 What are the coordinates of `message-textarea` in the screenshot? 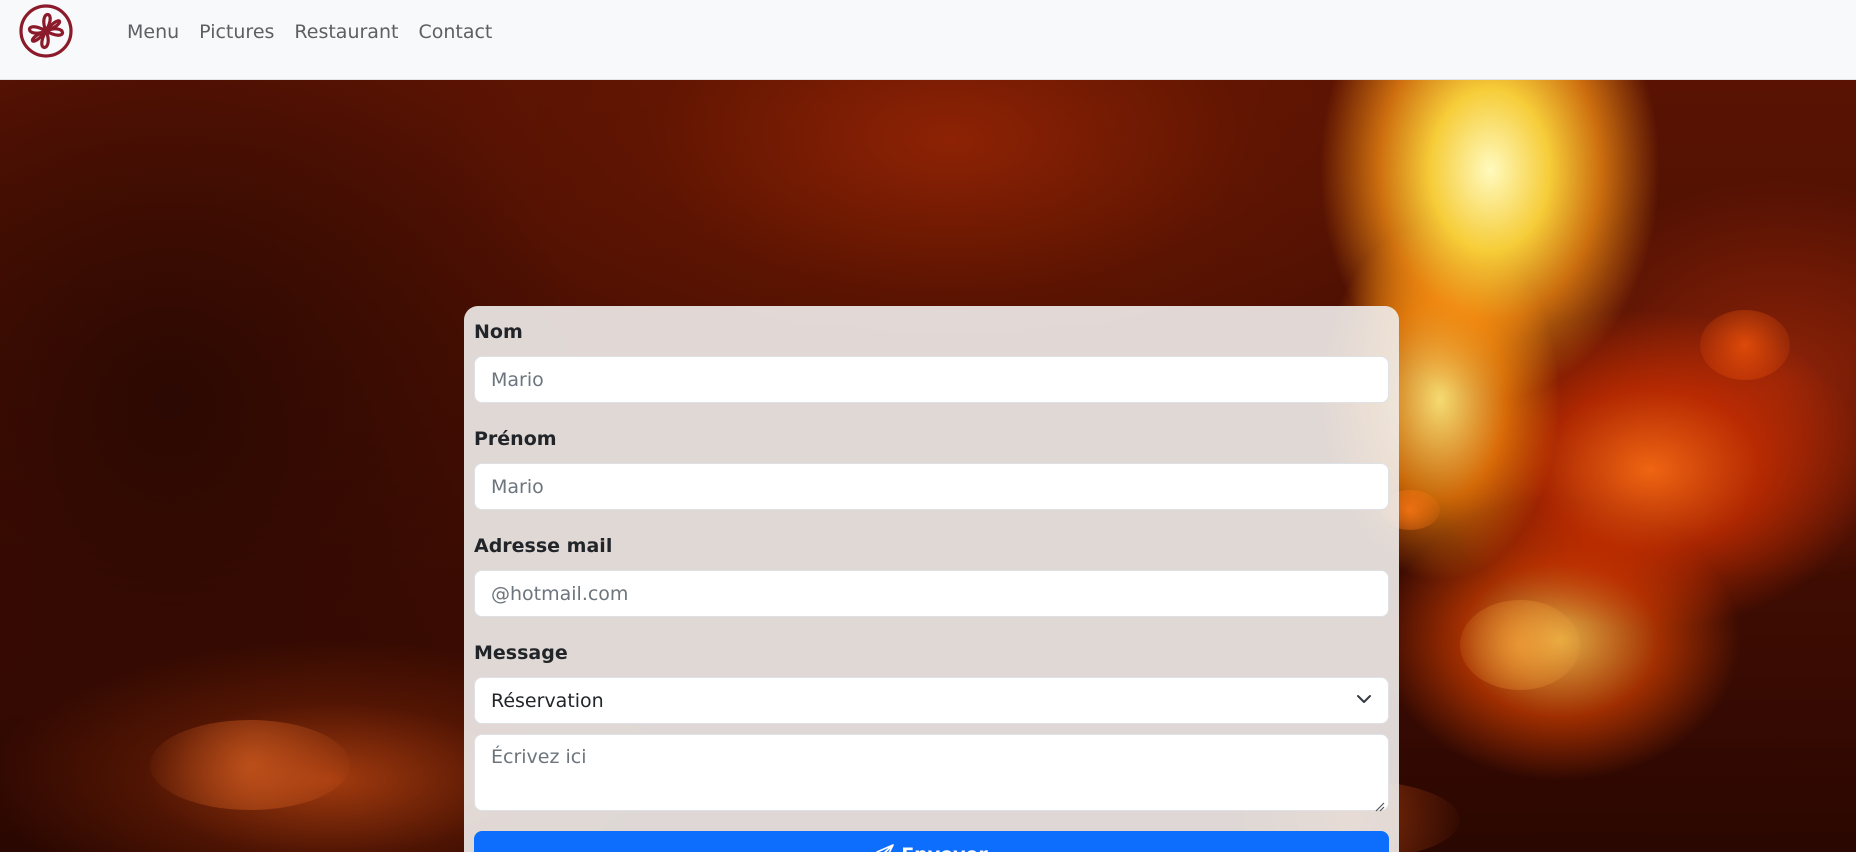 It's located at (931, 772).